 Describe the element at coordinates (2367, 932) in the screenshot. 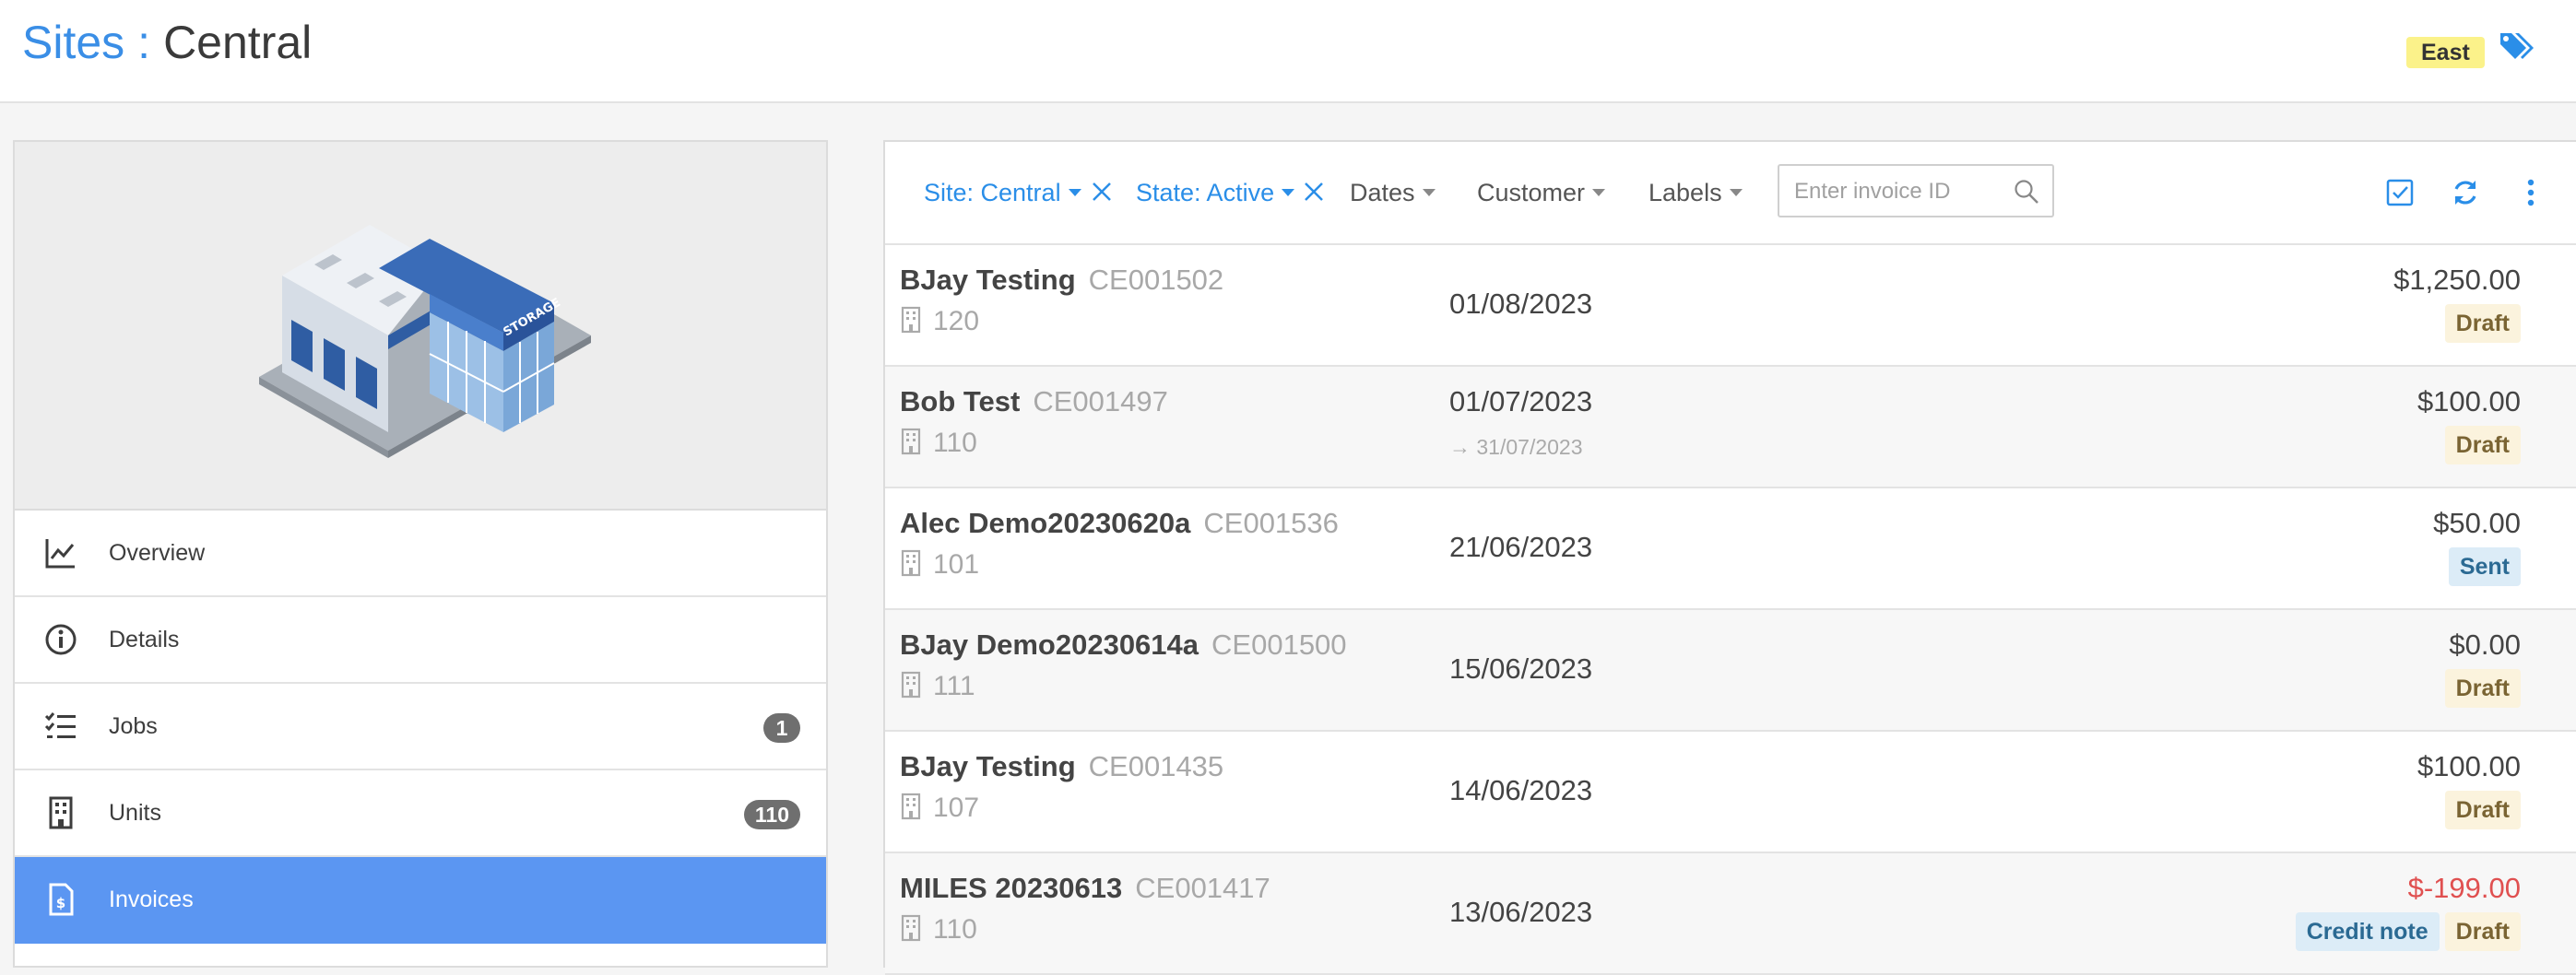

I see `credit-note-badge: Credit note` at that location.